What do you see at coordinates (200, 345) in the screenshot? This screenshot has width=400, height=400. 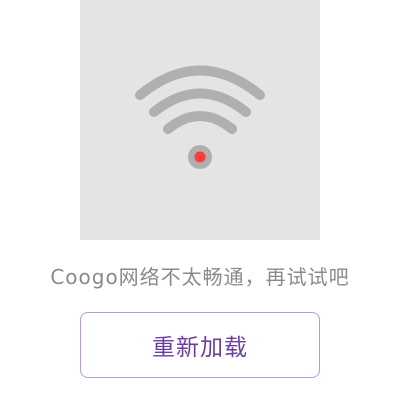 I see `reload-button: 重新加载` at bounding box center [200, 345].